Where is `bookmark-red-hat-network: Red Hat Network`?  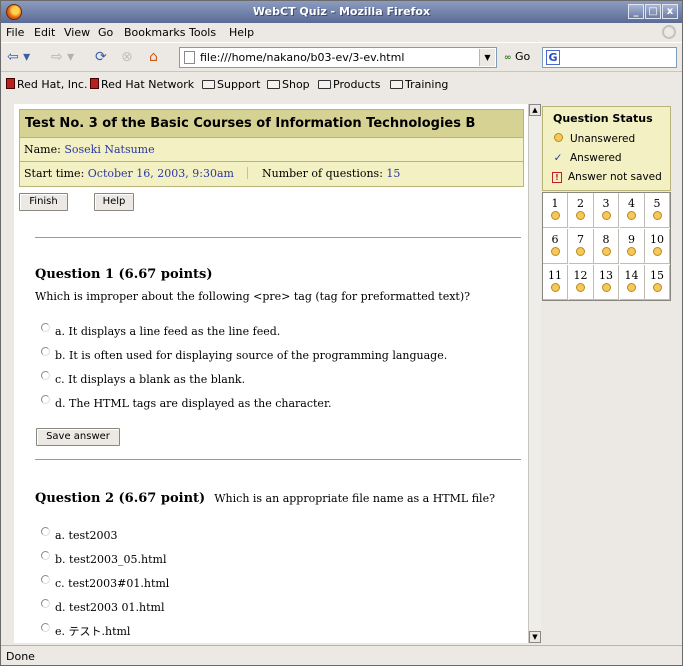
bookmark-red-hat-network: Red Hat Network is located at coordinates (142, 84).